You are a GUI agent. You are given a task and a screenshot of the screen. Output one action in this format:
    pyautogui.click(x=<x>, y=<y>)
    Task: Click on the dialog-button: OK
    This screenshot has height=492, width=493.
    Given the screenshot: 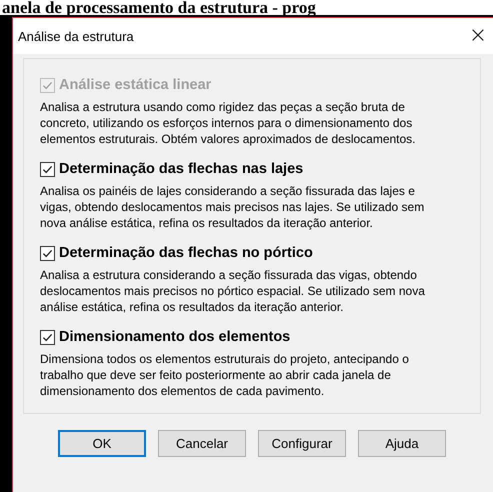 What is the action you would take?
    pyautogui.click(x=102, y=443)
    